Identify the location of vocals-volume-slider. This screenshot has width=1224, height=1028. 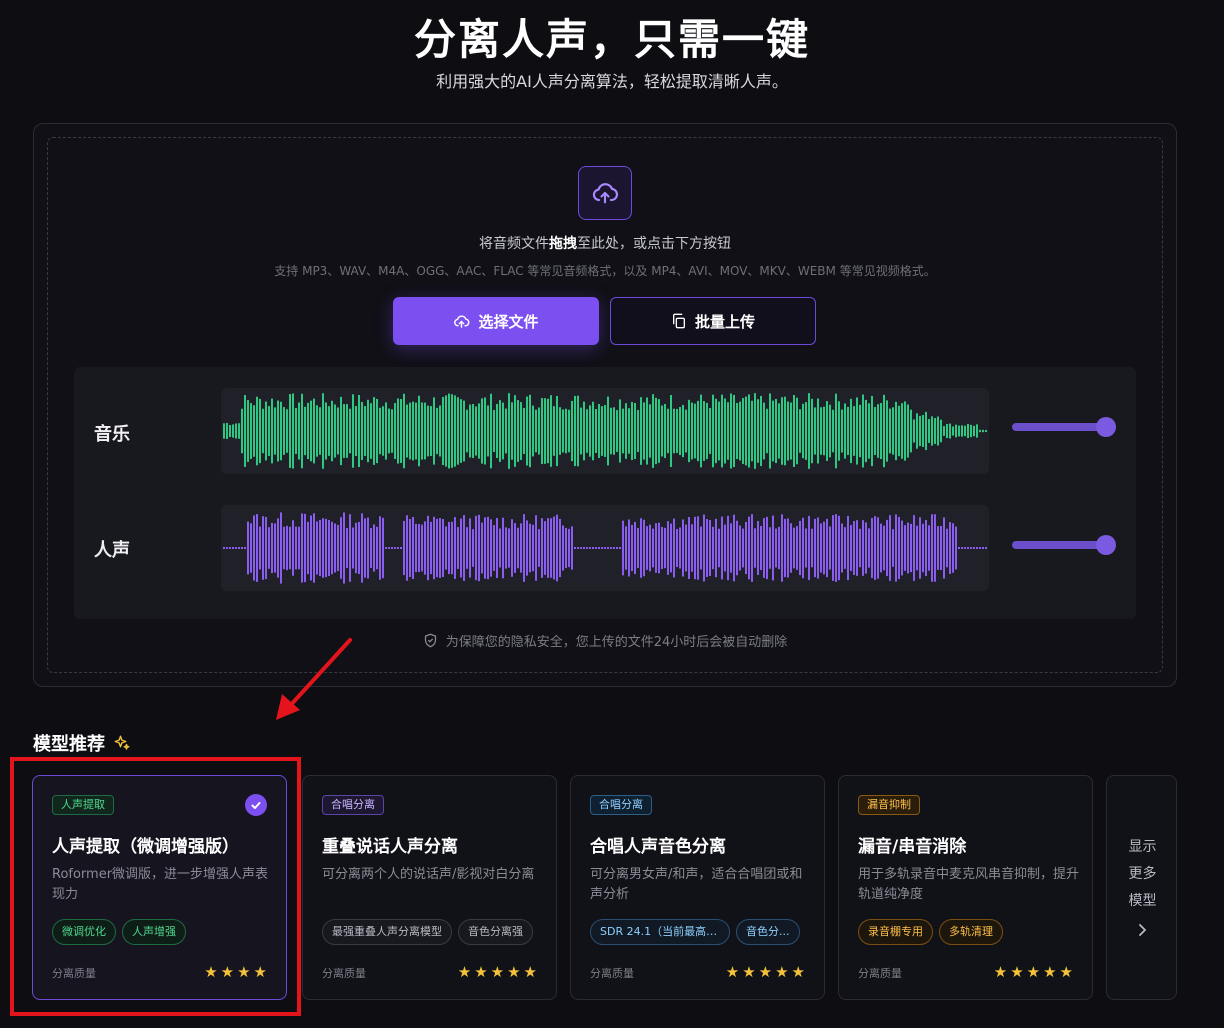
(1065, 545).